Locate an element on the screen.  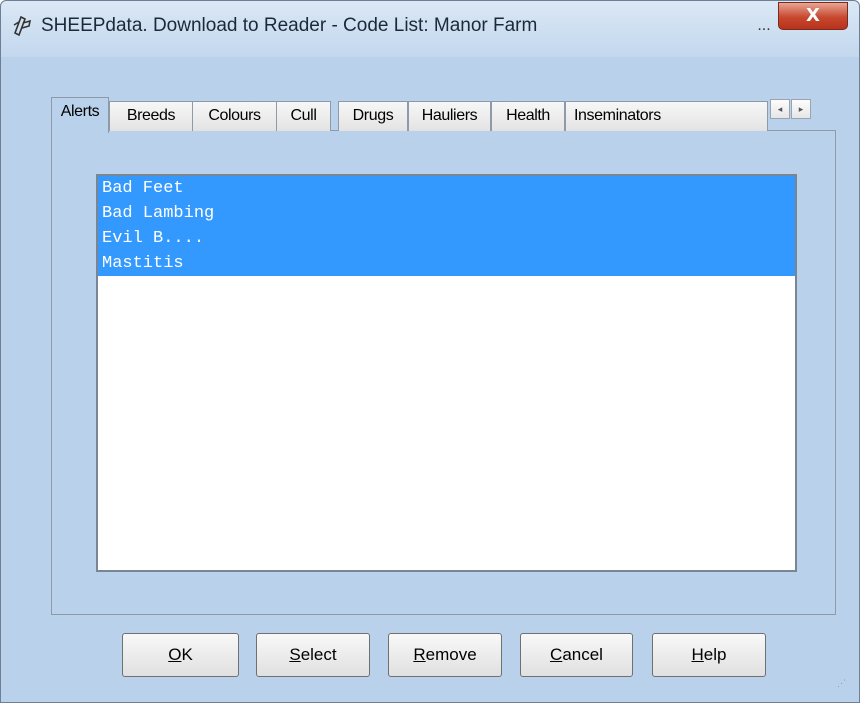
remove-button: Remove is located at coordinates (445, 655).